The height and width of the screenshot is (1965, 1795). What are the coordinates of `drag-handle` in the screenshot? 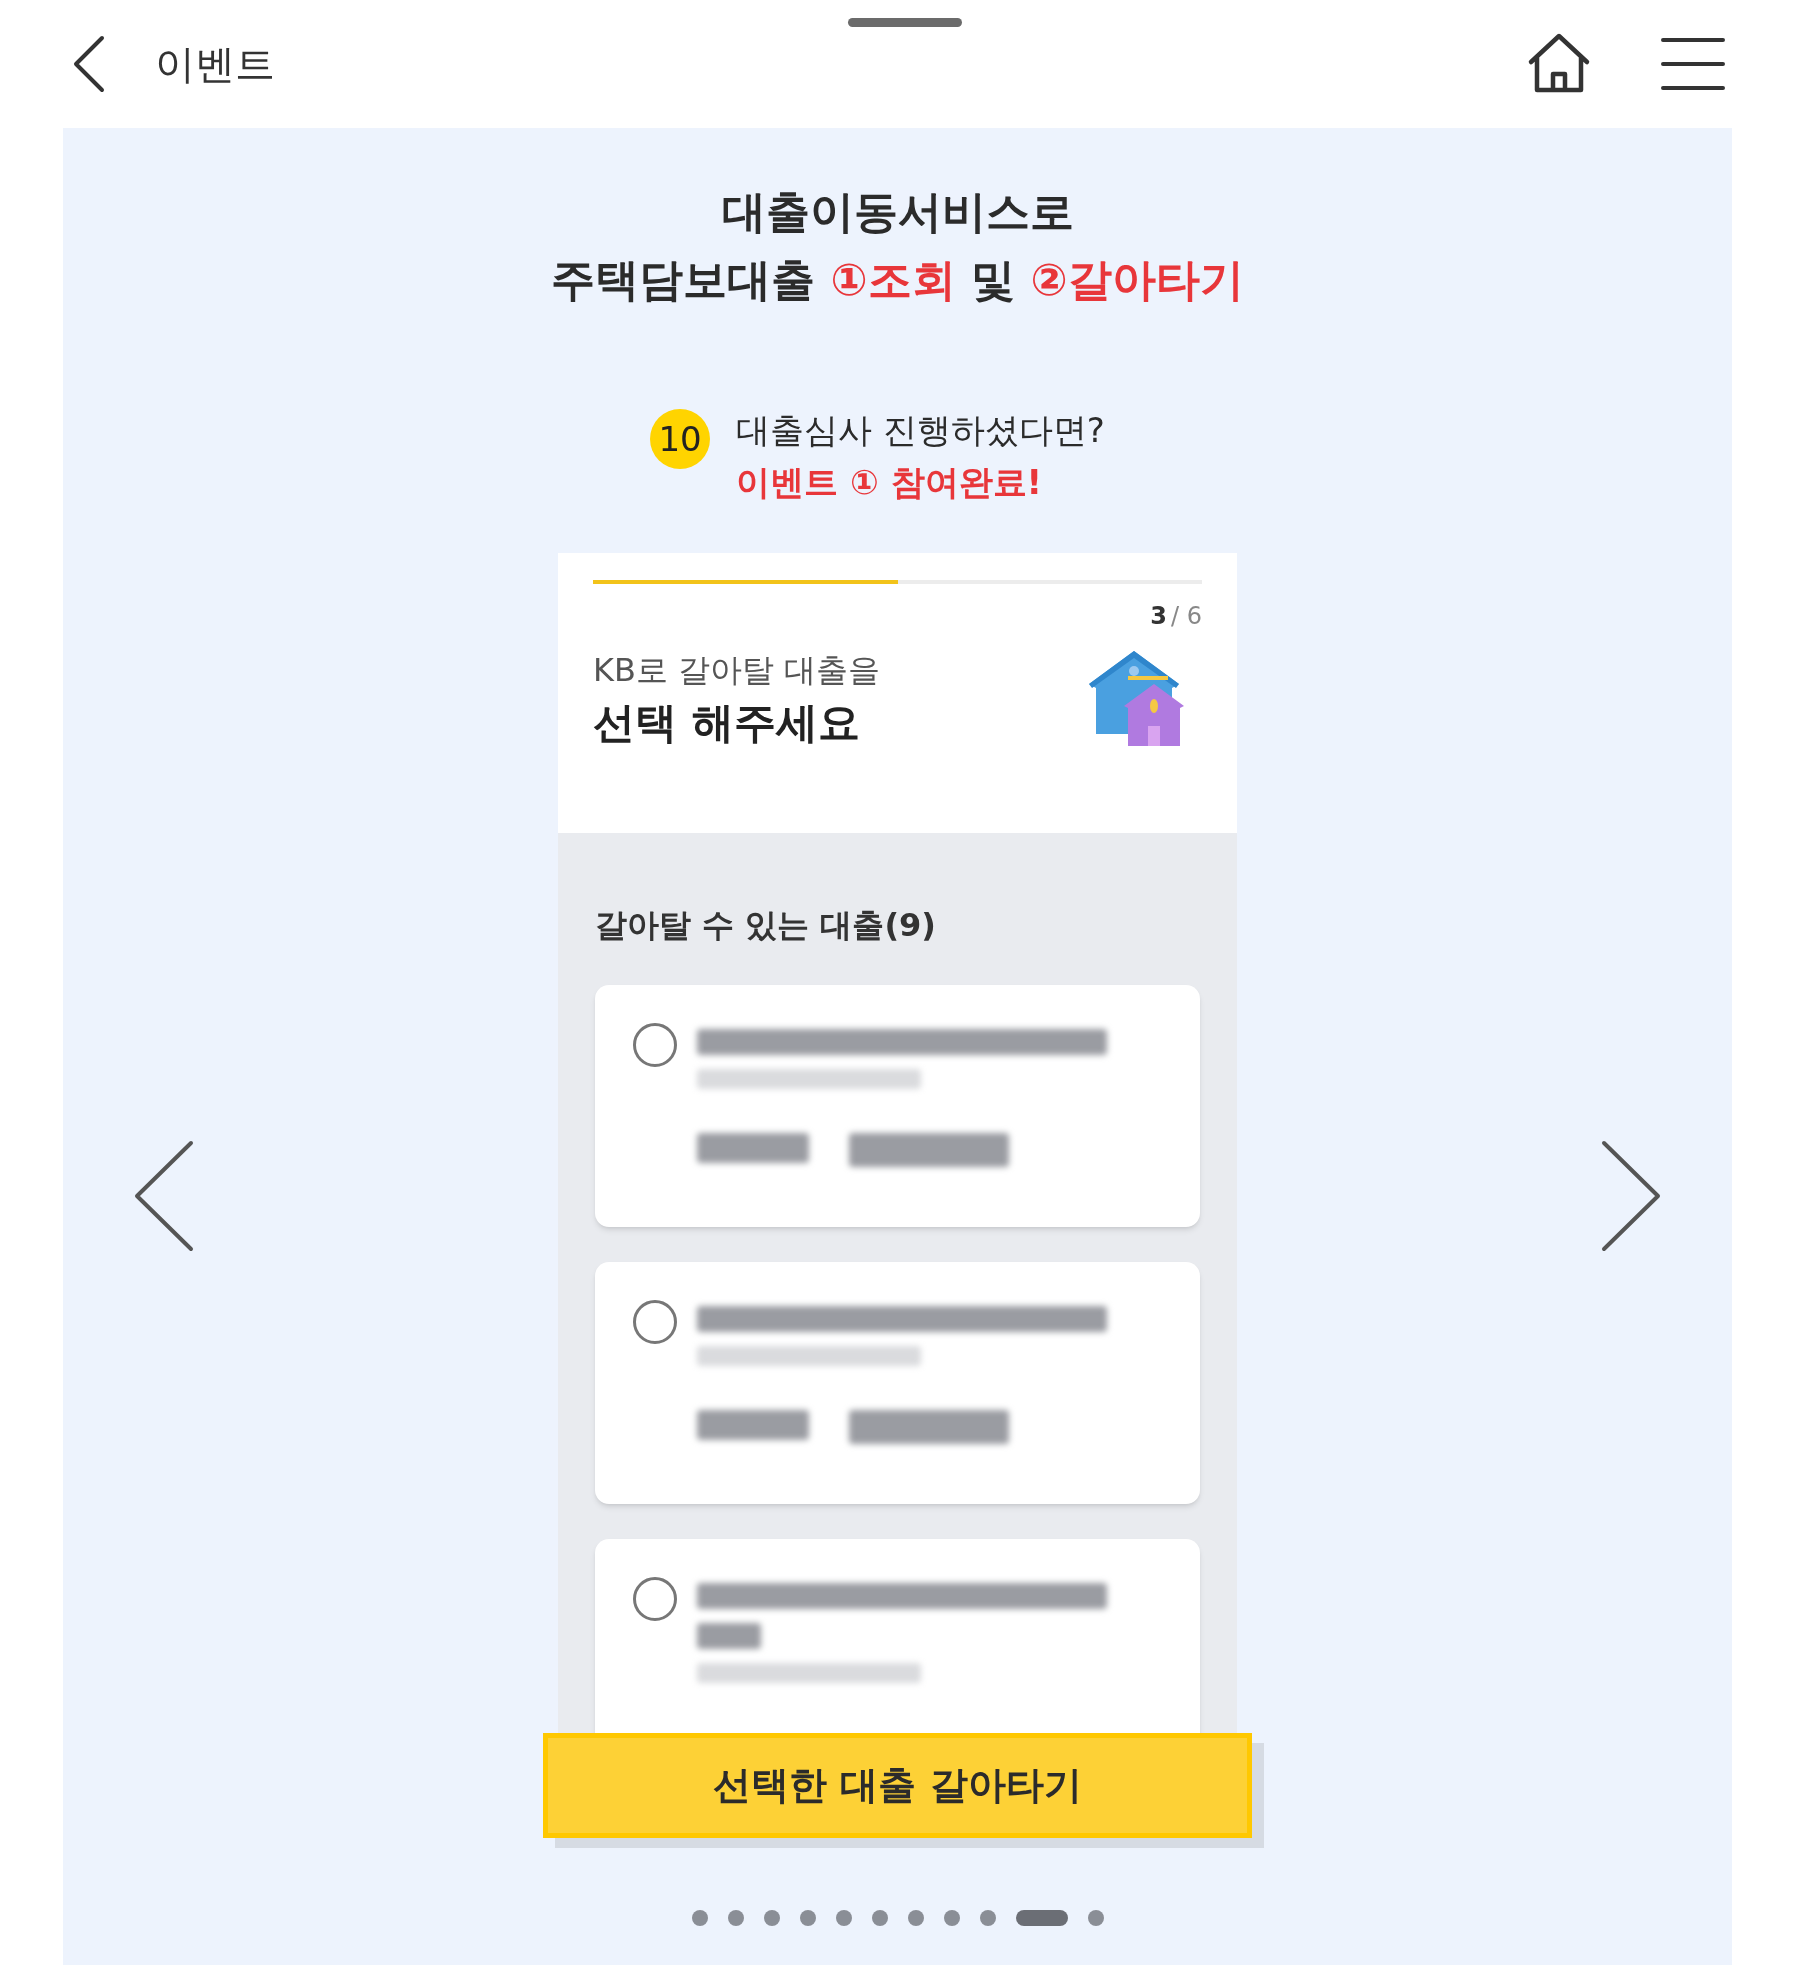 It's located at (905, 22).